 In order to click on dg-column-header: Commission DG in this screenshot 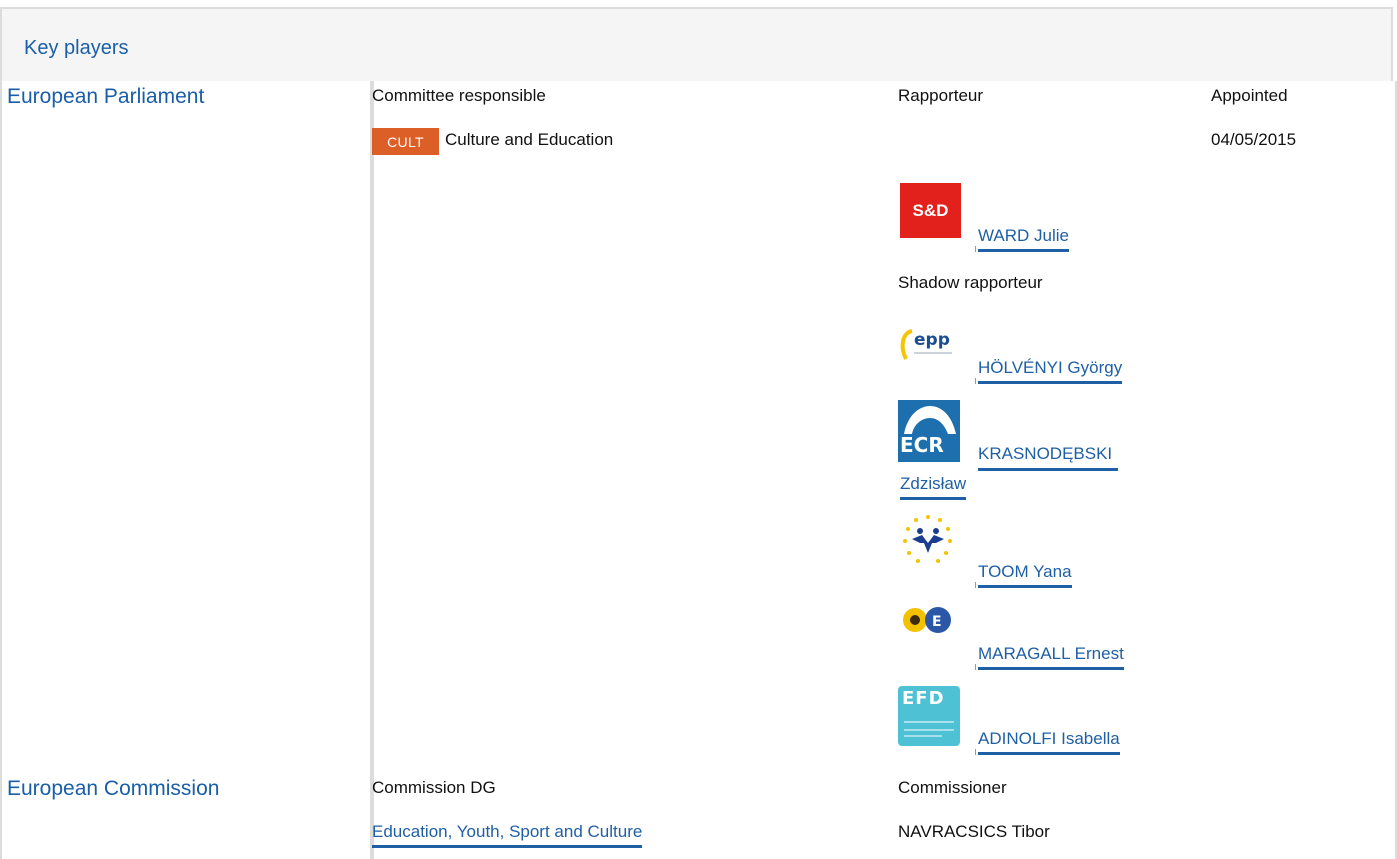, I will do `click(434, 787)`.